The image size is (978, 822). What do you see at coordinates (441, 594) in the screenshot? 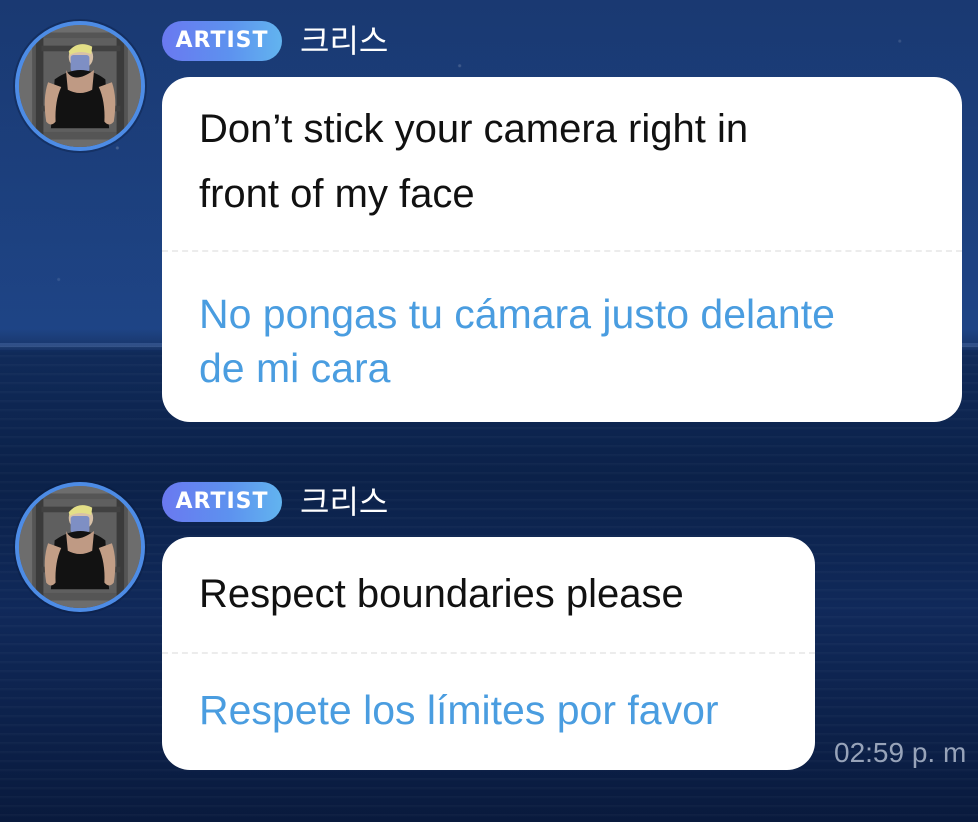
I see `message-text: Respect boundaries please` at bounding box center [441, 594].